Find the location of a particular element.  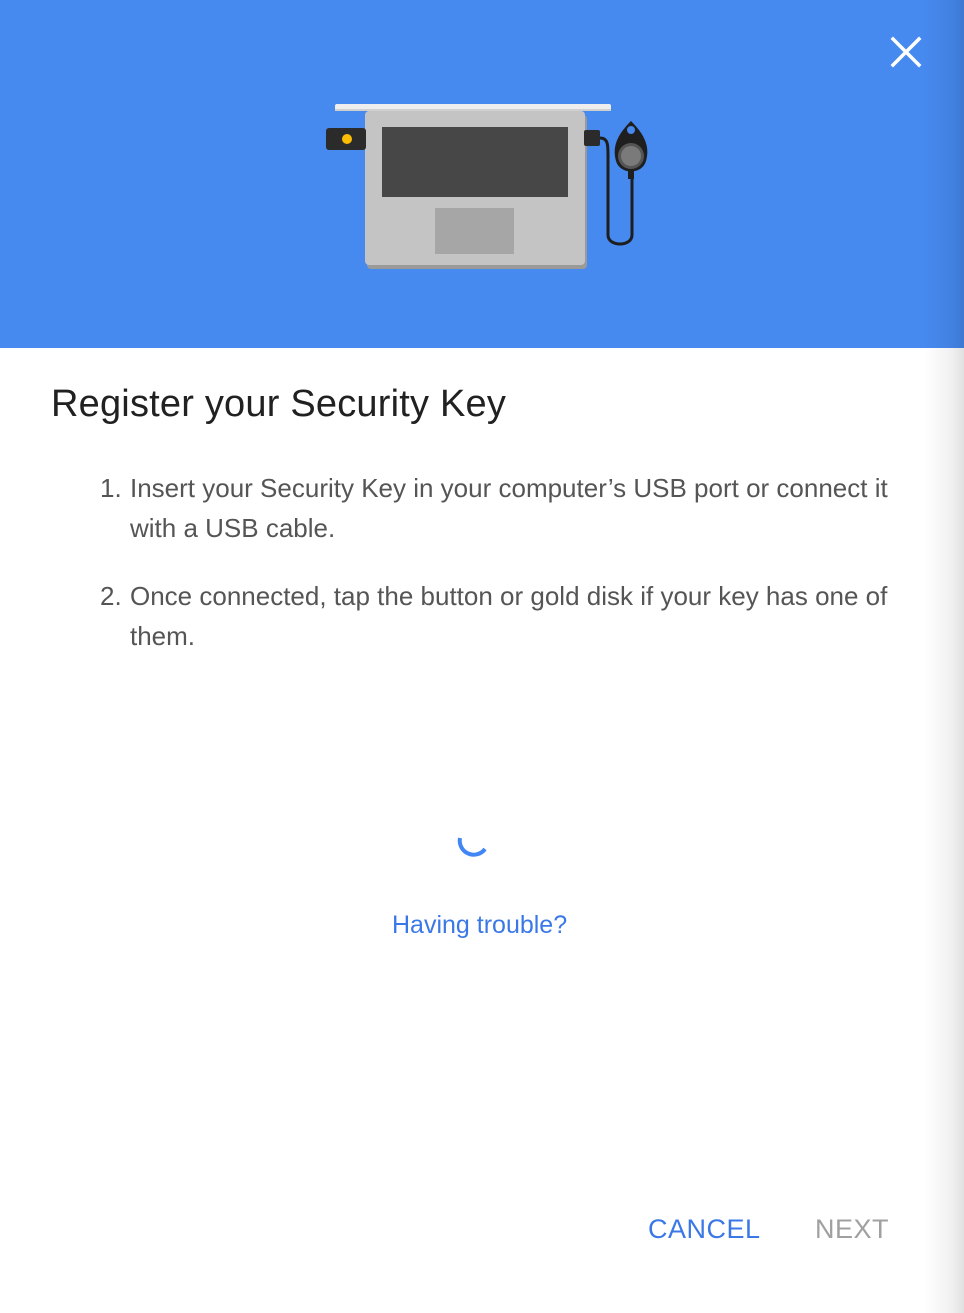

step-number: 2. is located at coordinates (111, 596).